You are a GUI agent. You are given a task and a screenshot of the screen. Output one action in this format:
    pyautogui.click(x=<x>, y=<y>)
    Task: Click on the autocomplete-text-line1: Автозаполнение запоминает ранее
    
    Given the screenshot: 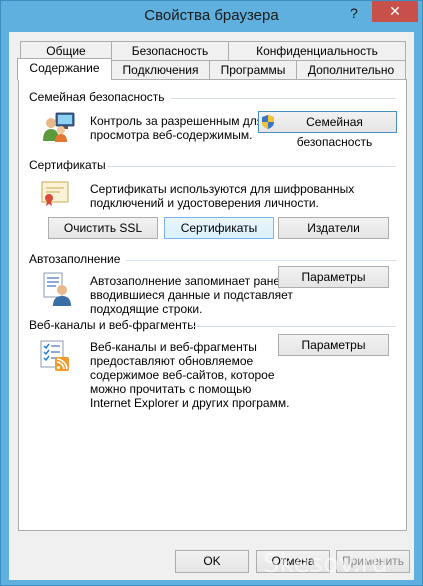 What is the action you would take?
    pyautogui.click(x=188, y=281)
    